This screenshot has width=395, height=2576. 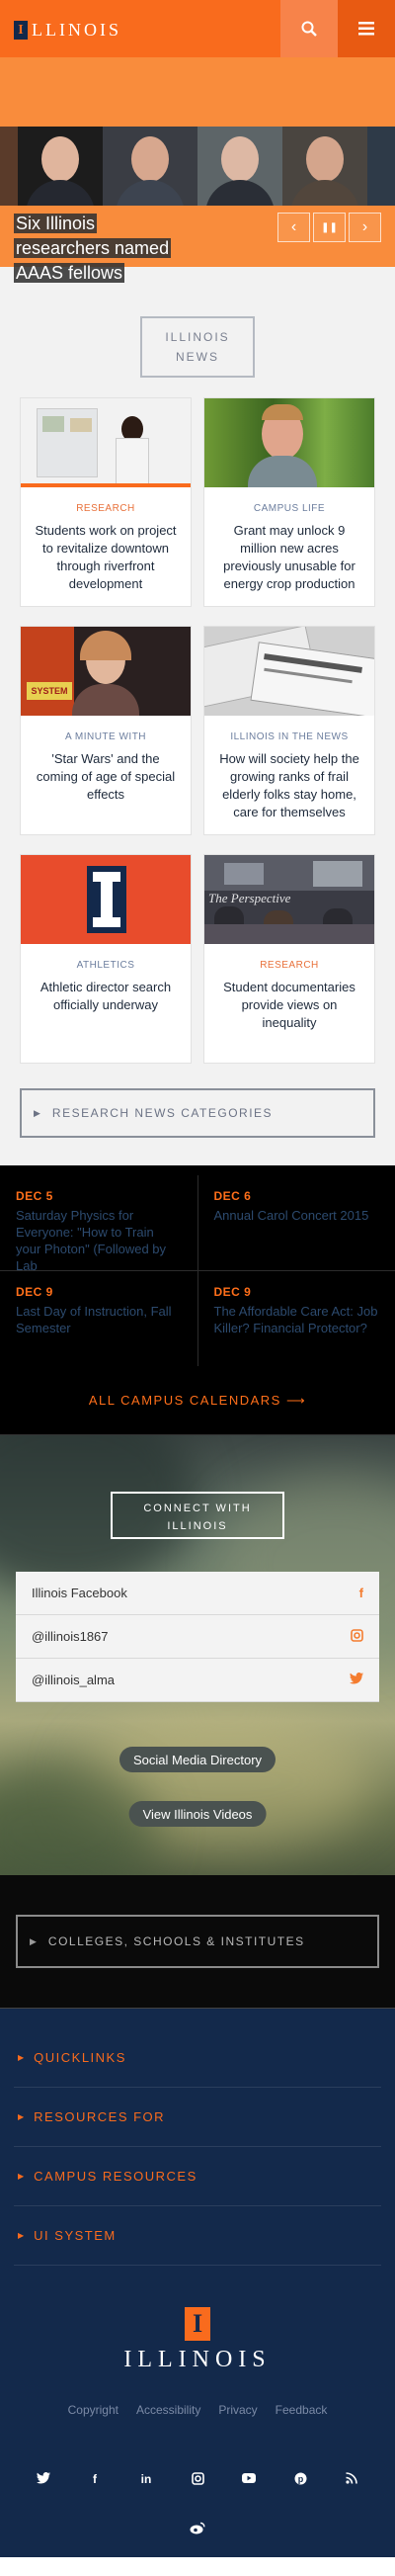 What do you see at coordinates (197, 1400) in the screenshot?
I see `all-campus-calendars-link: ALL CAMPUS CALENDARS ⟶` at bounding box center [197, 1400].